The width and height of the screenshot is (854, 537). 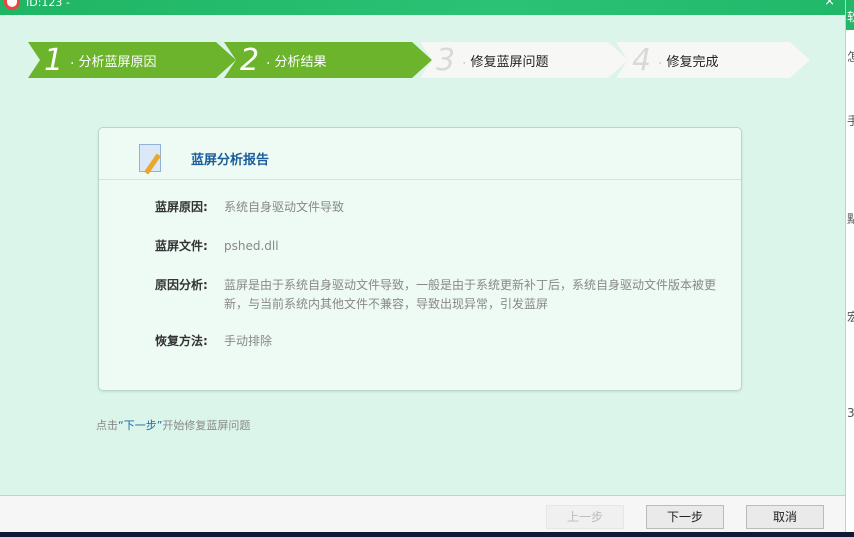 What do you see at coordinates (850, 218) in the screenshot?
I see `side-char: 點` at bounding box center [850, 218].